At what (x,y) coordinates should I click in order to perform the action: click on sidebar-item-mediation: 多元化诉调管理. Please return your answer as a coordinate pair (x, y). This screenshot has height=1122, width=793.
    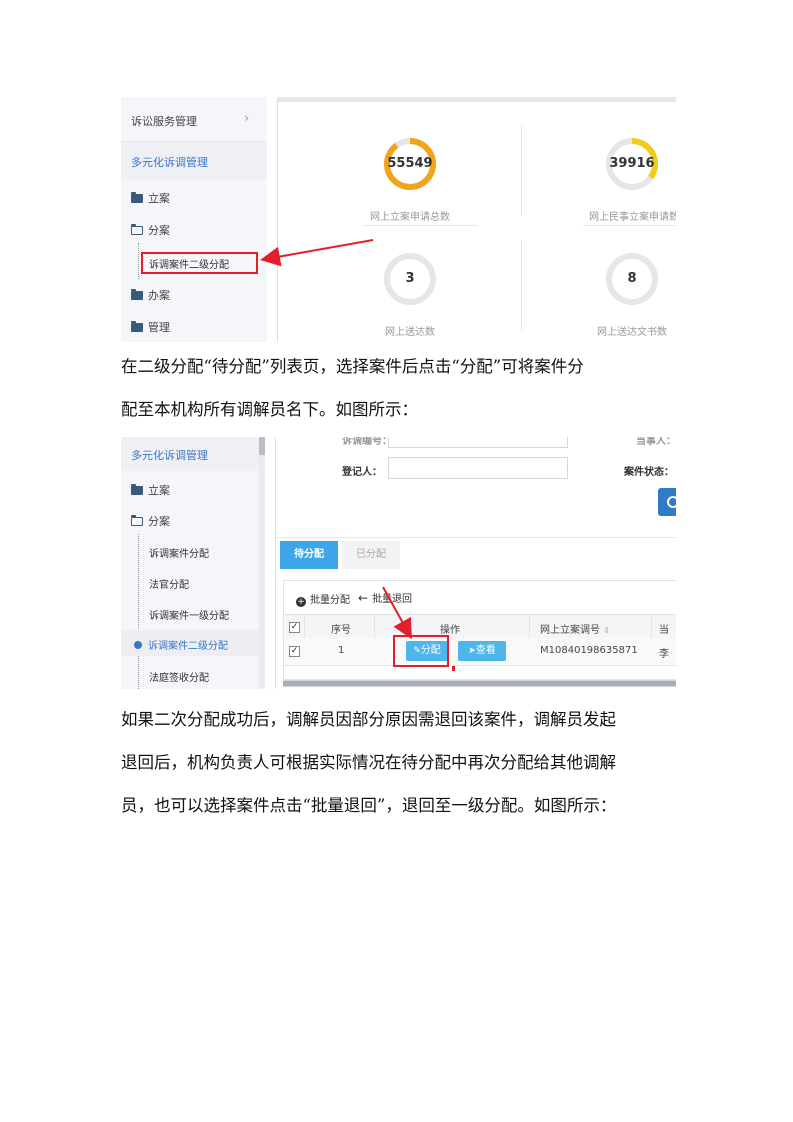
    Looking at the image, I should click on (190, 454).